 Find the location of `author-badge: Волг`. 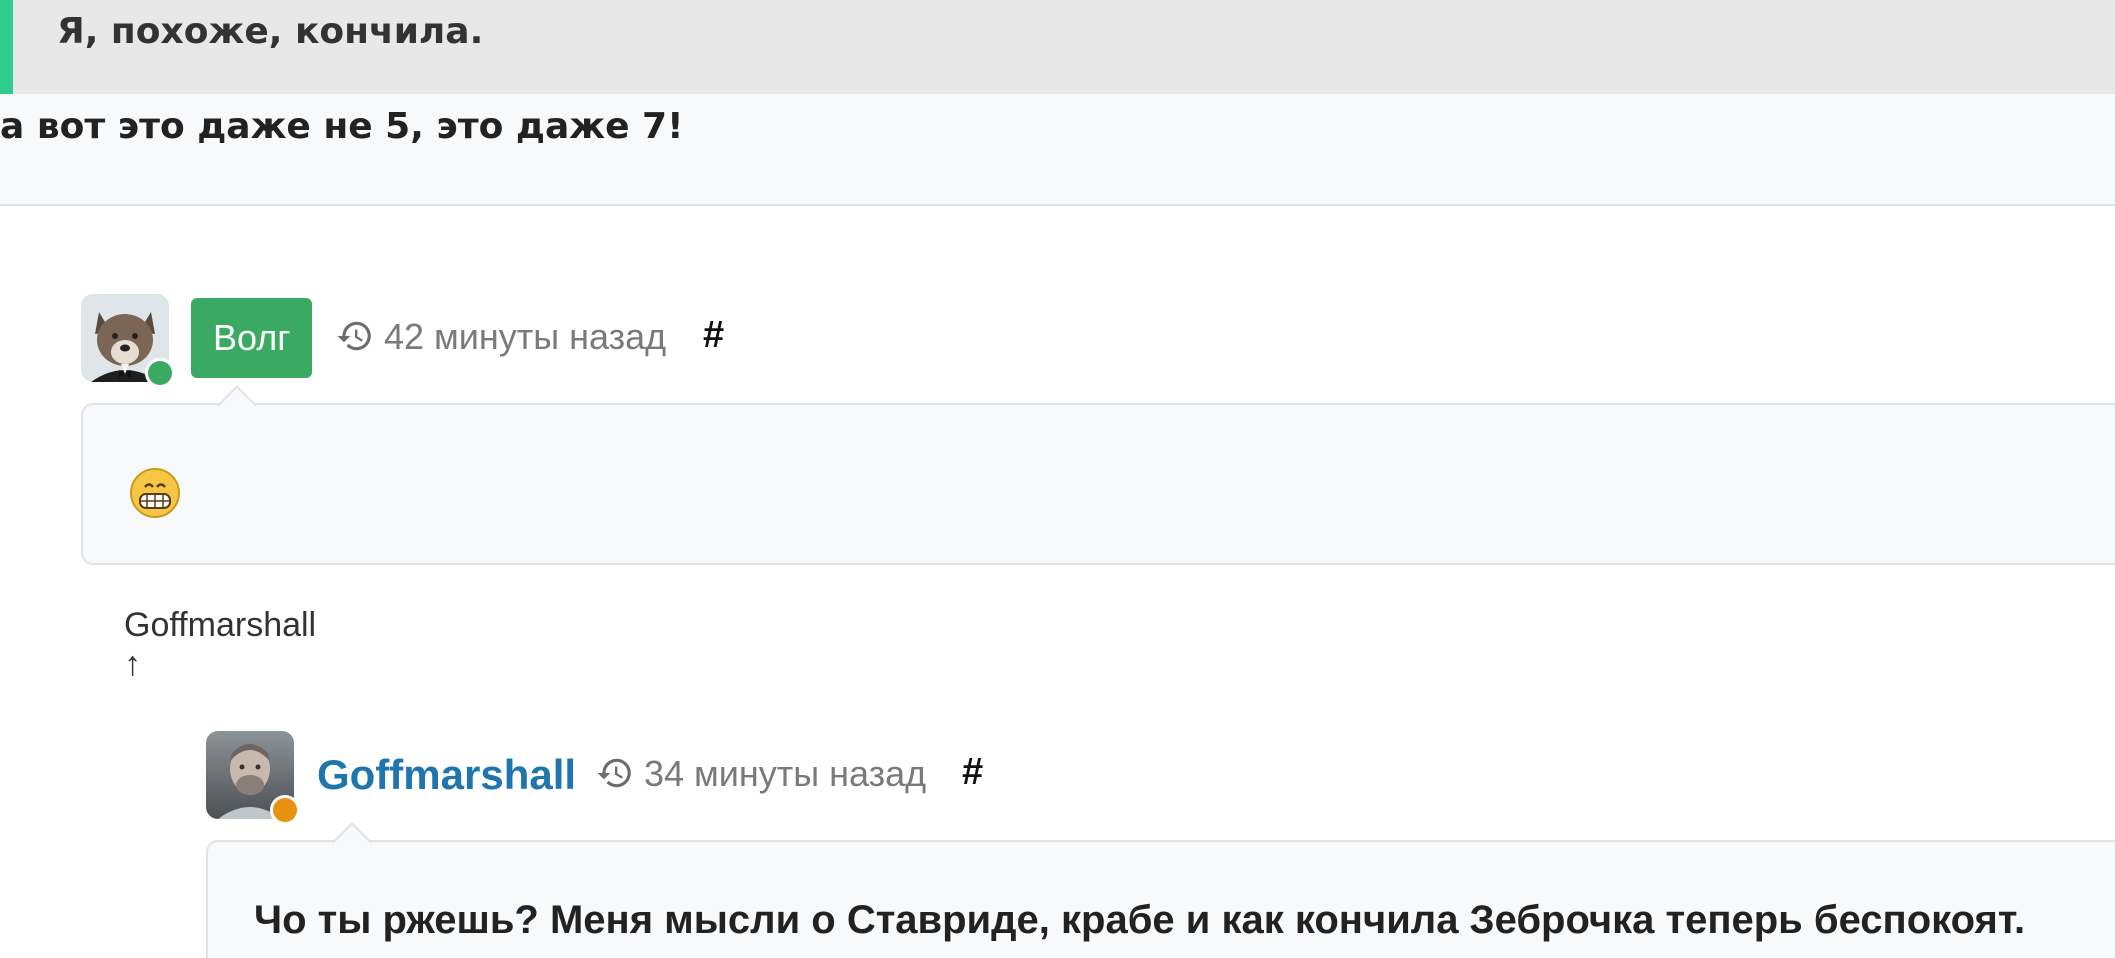

author-badge: Волг is located at coordinates (252, 338).